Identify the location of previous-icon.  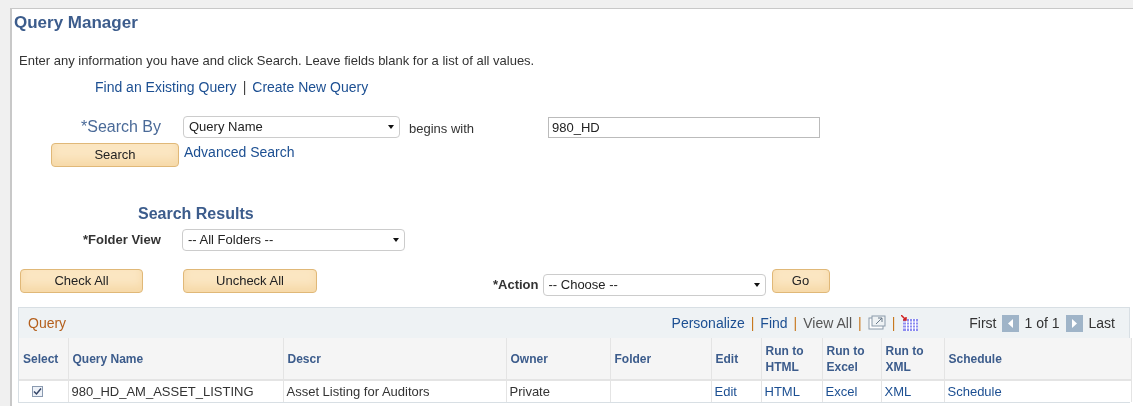
(1010, 323).